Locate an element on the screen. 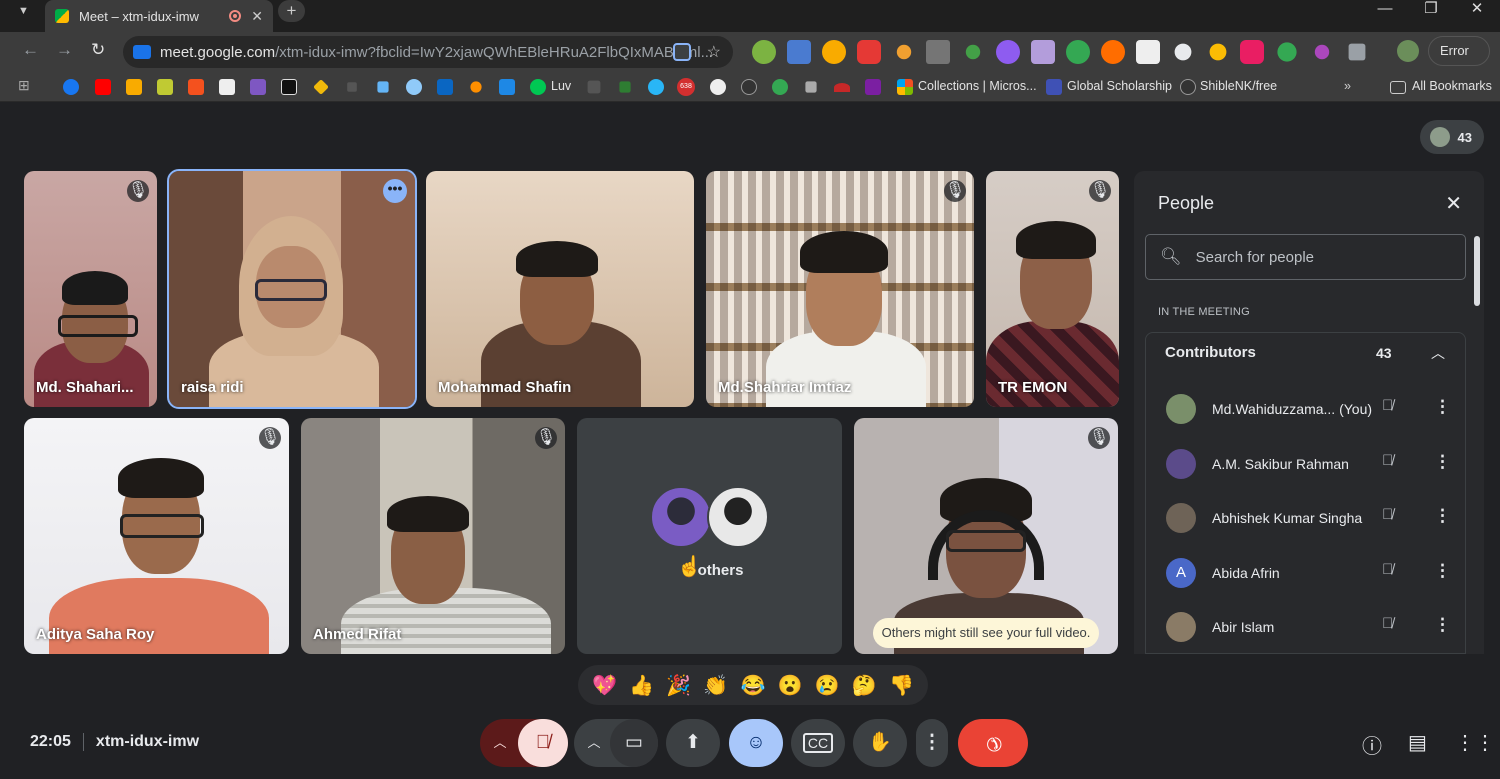 The image size is (1500, 779). close-window-icon: ✕ is located at coordinates (1477, 16).